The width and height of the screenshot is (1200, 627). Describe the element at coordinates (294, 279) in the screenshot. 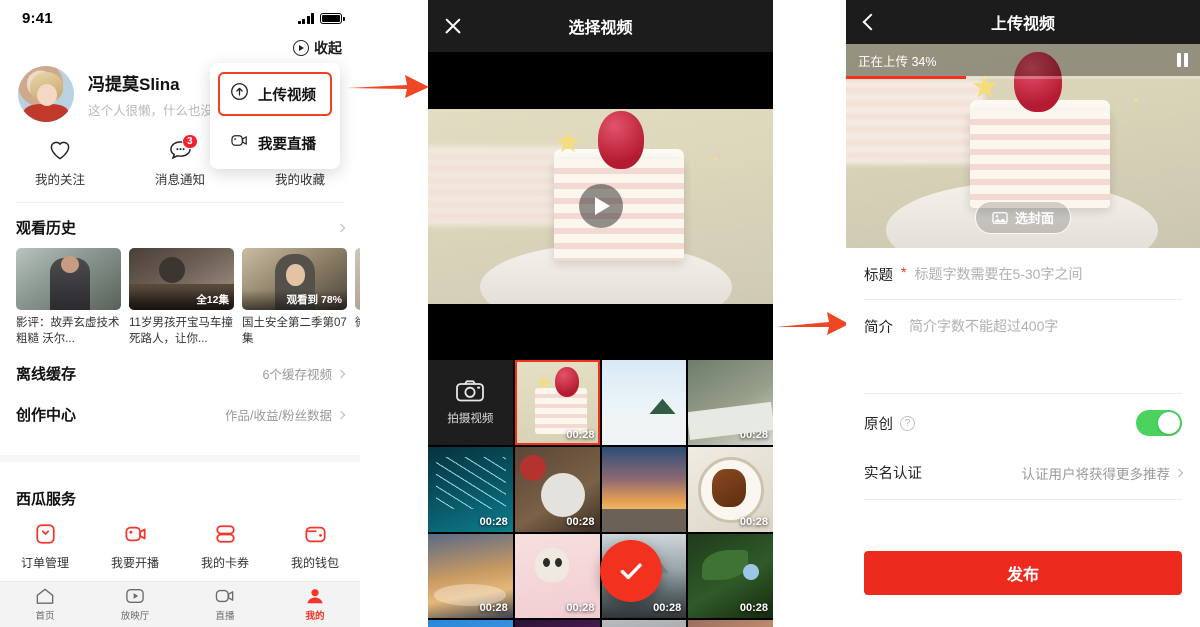

I see `history-thumbnail: 观看到 78%` at that location.